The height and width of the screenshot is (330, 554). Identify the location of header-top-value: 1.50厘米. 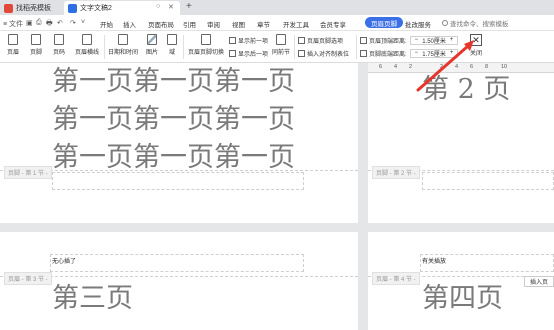
(434, 40).